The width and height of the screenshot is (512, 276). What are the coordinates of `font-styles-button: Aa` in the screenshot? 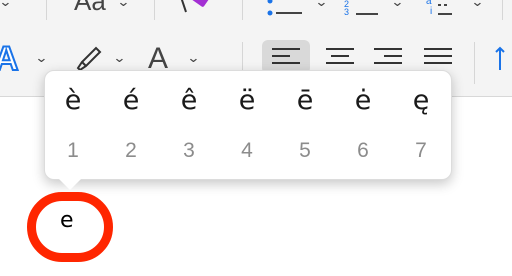 It's located at (90, 8).